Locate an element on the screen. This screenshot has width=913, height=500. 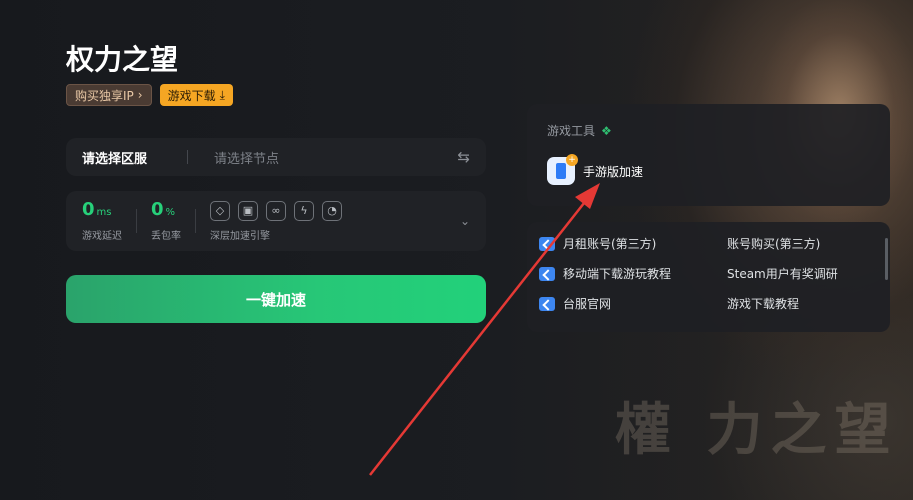
one-click-accelerate-button: 一键加速 is located at coordinates (276, 299).